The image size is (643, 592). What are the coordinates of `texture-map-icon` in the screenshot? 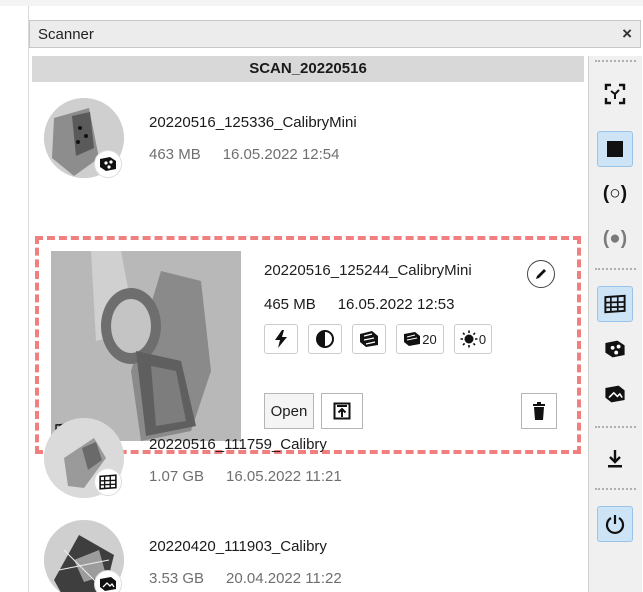 It's located at (369, 339).